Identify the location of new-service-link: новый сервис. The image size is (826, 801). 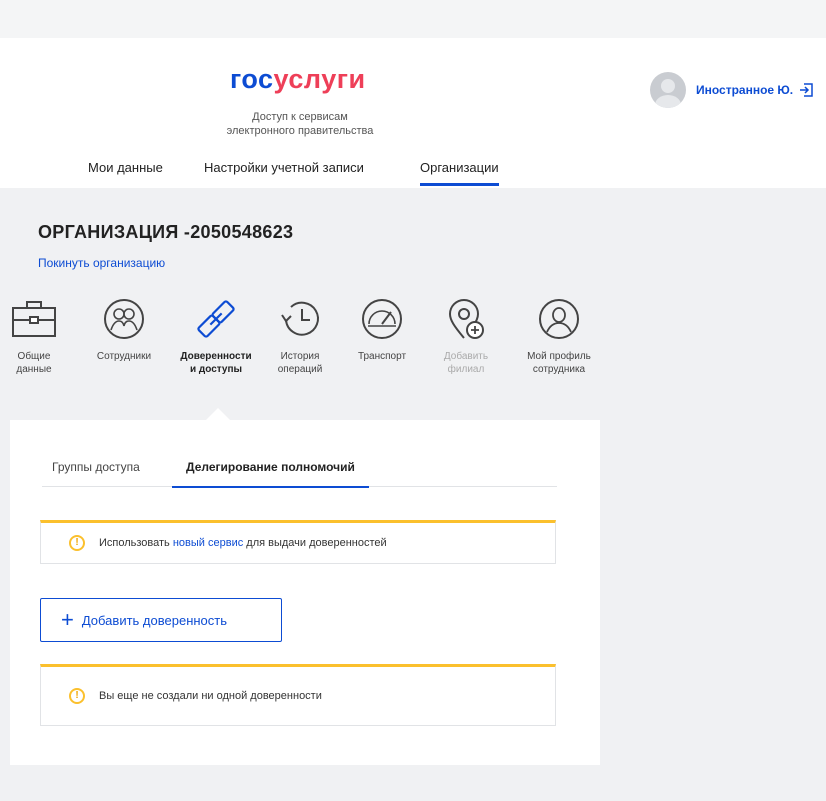
(208, 543).